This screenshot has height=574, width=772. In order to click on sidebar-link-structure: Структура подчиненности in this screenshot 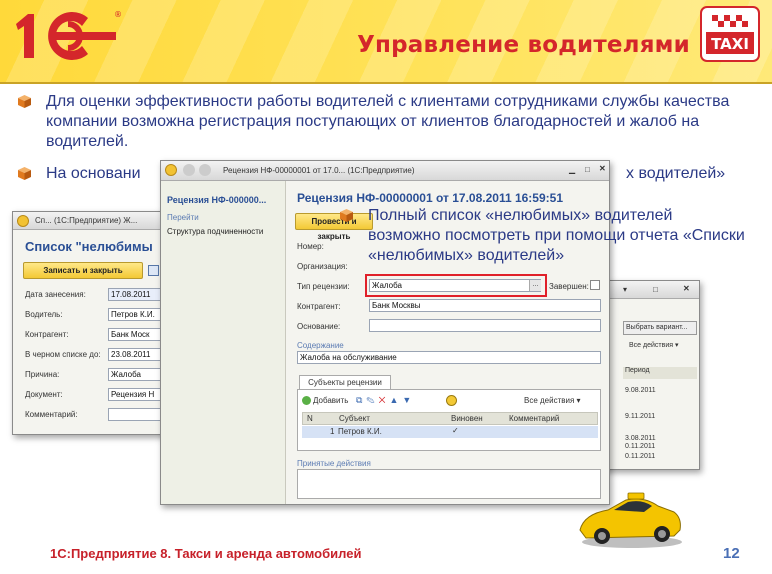, I will do `click(215, 231)`.